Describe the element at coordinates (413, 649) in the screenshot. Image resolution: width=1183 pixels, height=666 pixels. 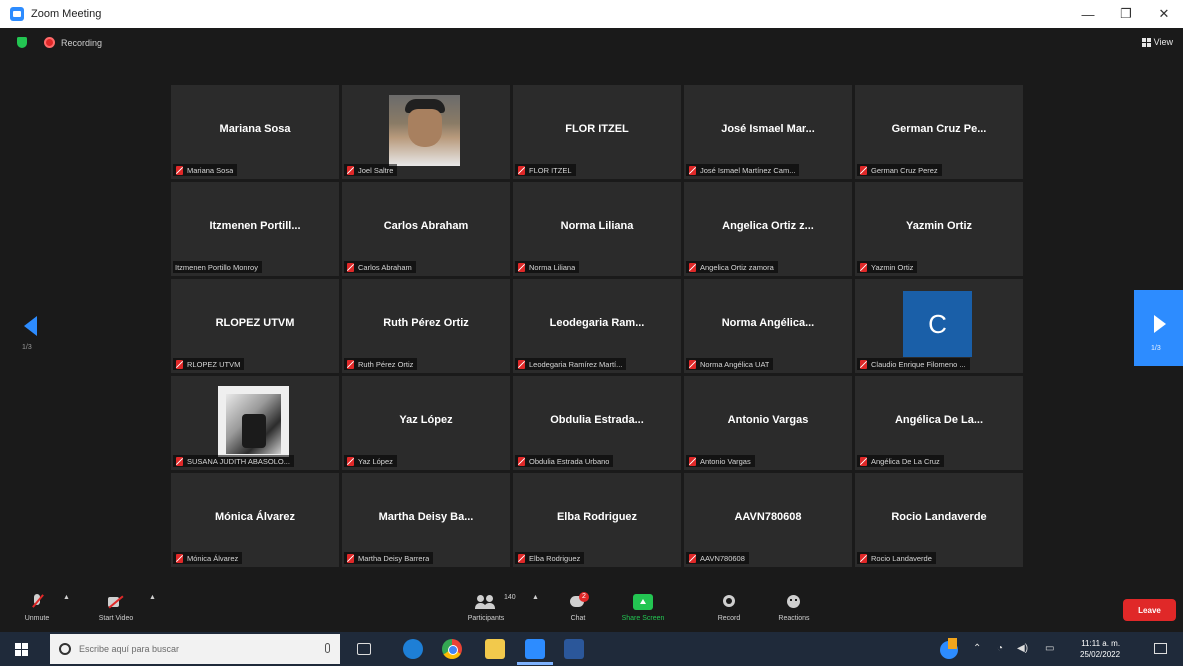
I see `edge-icon` at that location.